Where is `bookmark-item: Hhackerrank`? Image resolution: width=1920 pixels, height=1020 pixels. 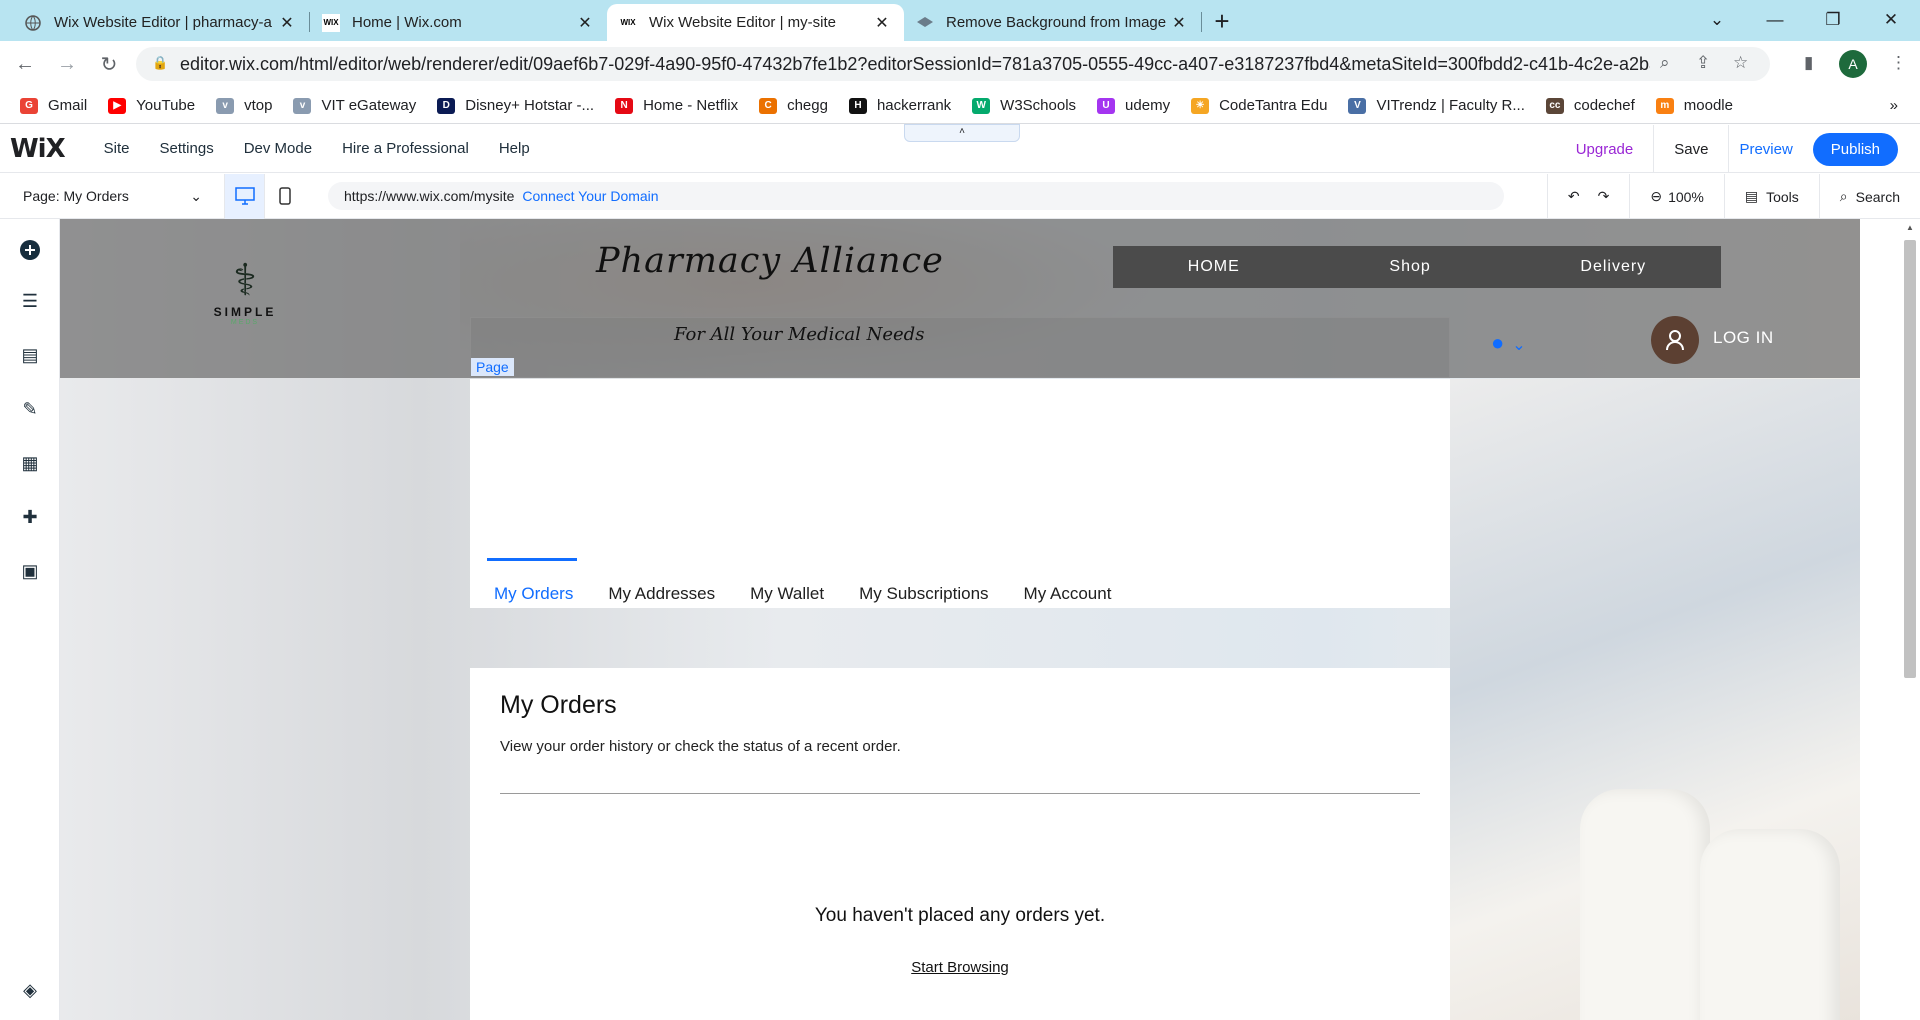
bookmark-item: Hhackerrank is located at coordinates (899, 105).